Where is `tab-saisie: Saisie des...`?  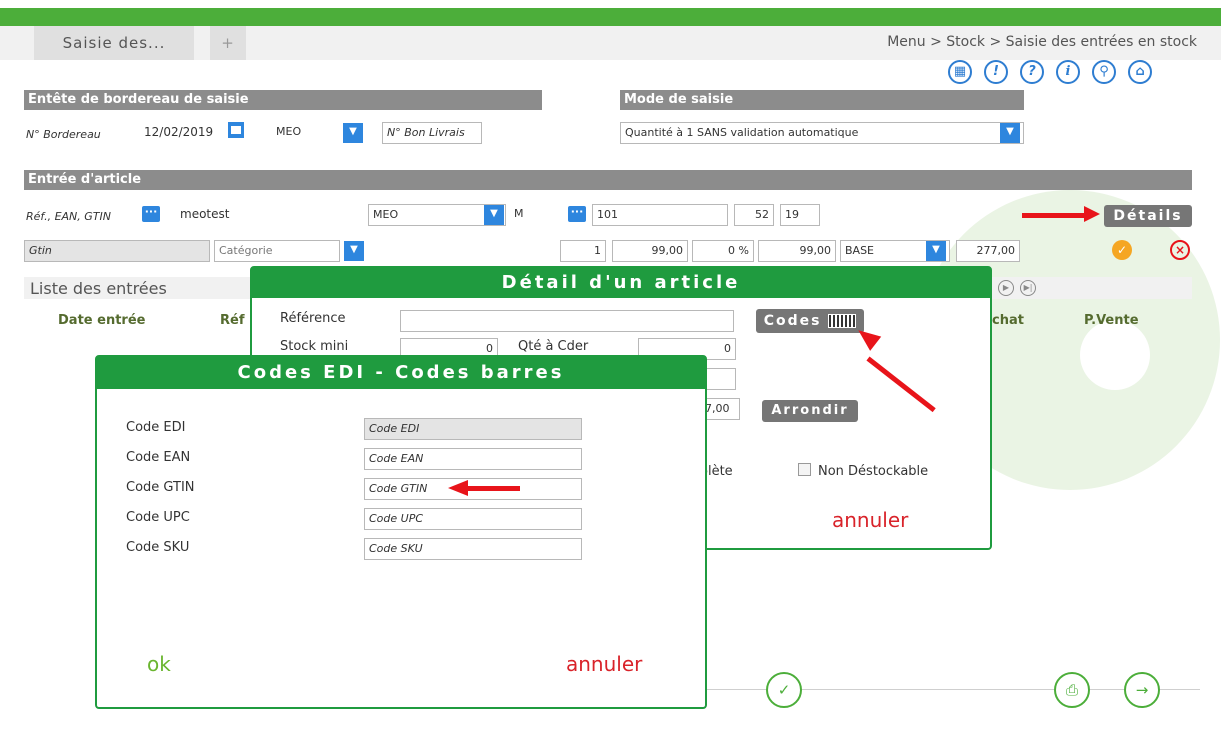 tab-saisie: Saisie des... is located at coordinates (114, 43).